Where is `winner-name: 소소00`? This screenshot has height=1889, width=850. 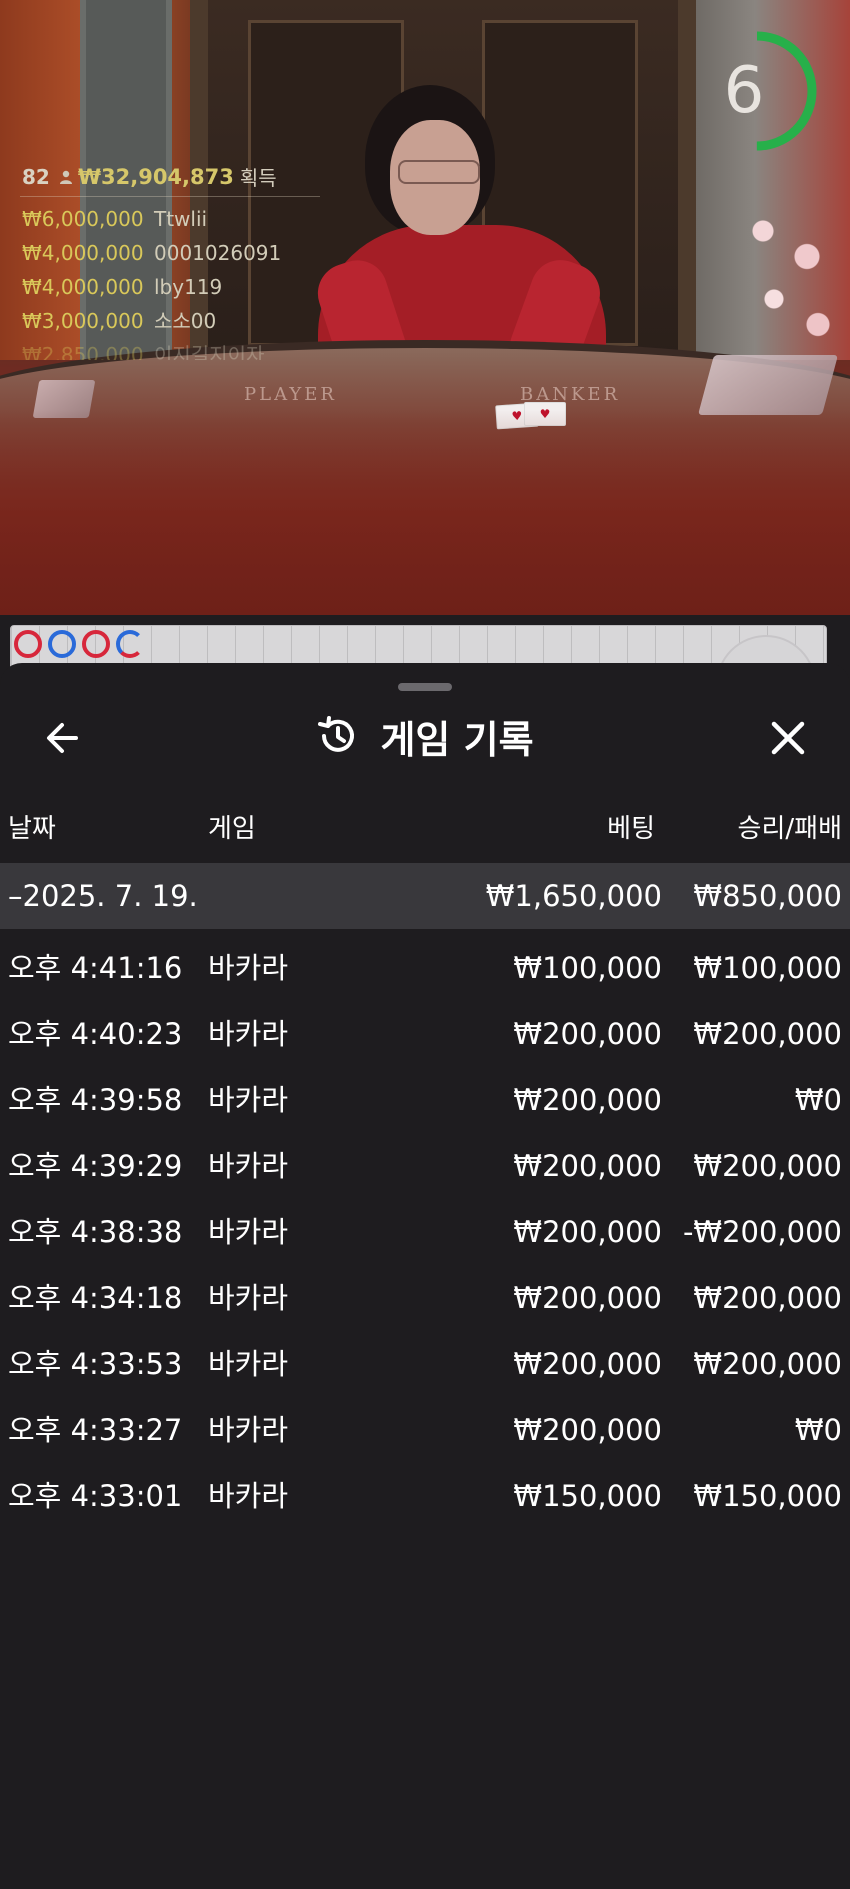 winner-name: 소소00 is located at coordinates (185, 321).